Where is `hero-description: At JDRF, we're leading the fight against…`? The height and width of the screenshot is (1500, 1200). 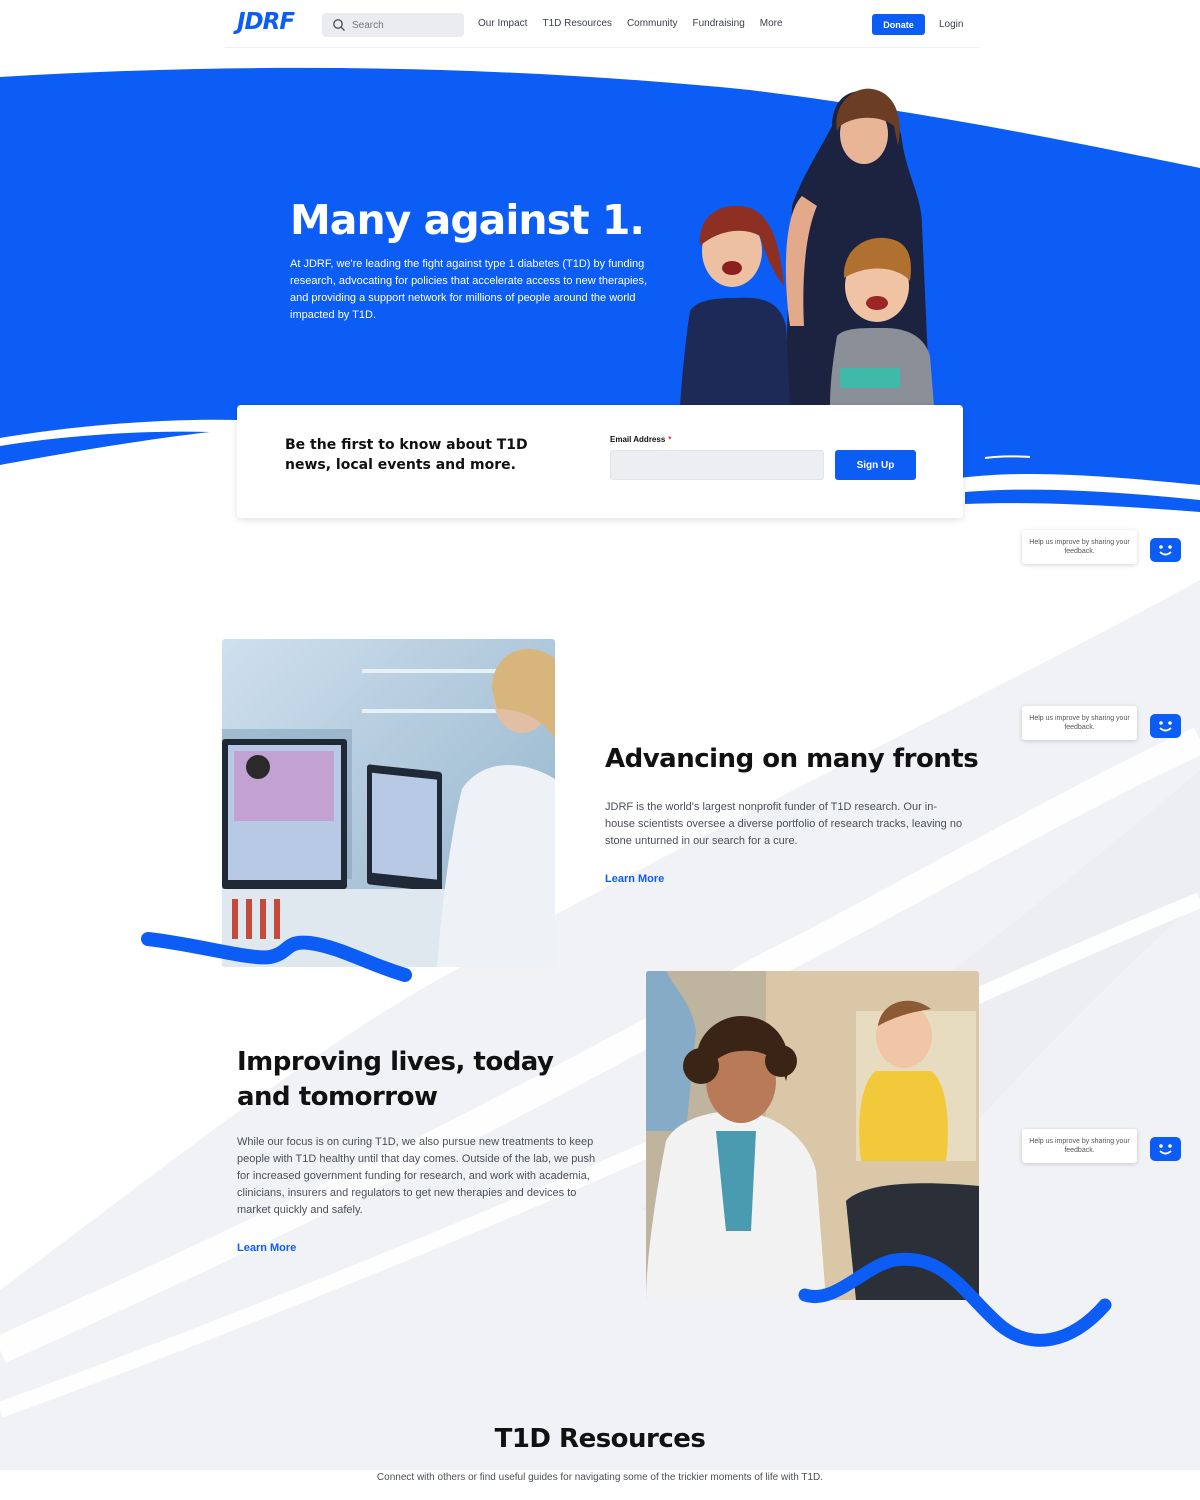
hero-description: At JDRF, we're leading the fight against… is located at coordinates (469, 289).